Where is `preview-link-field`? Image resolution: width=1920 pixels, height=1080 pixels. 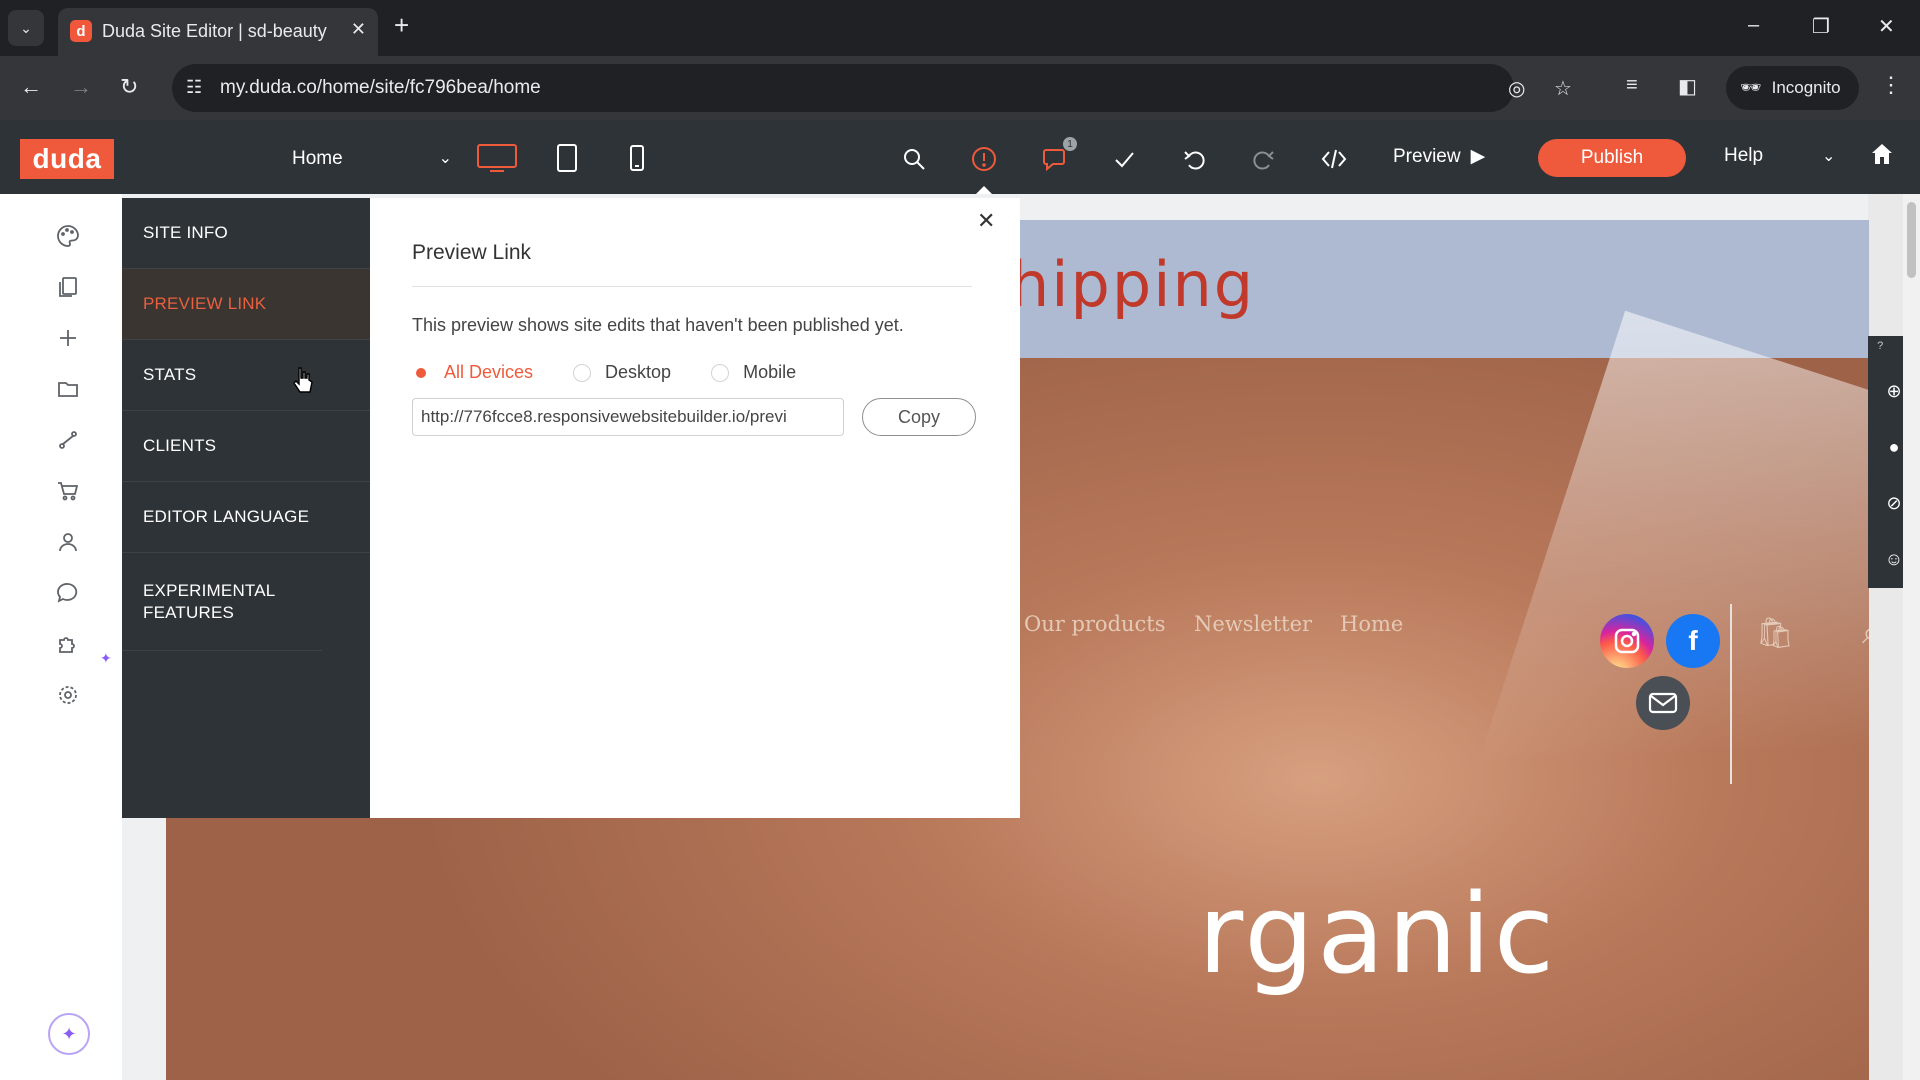
preview-link-field is located at coordinates (628, 417).